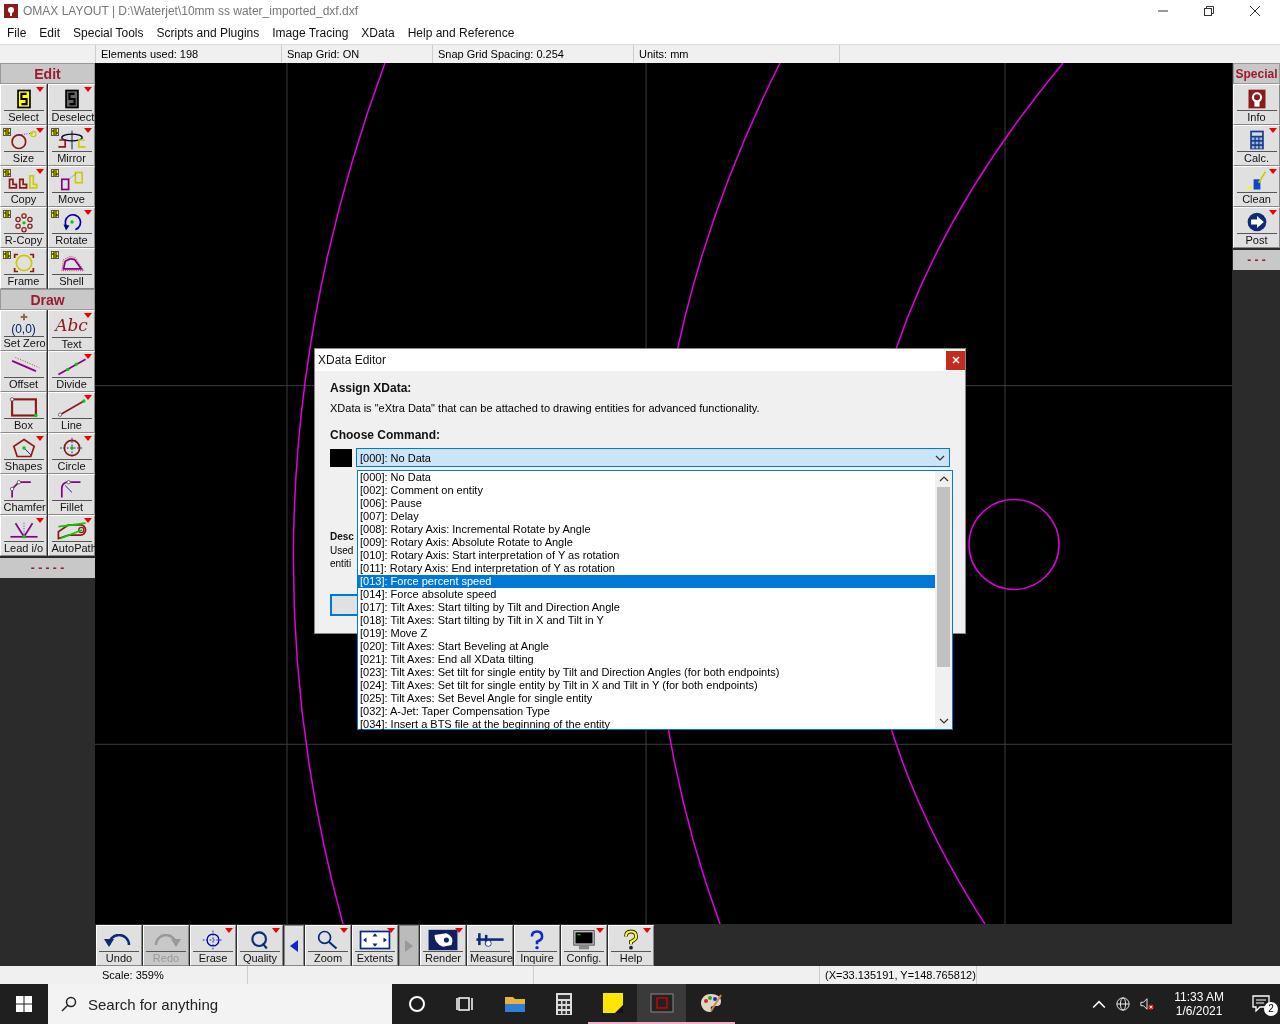 Image resolution: width=1280 pixels, height=1024 pixels. I want to click on window-title: OMAX LAYOUT | D:\Waterjet\10mm ss water_imported_dxf.dxf, so click(190, 11).